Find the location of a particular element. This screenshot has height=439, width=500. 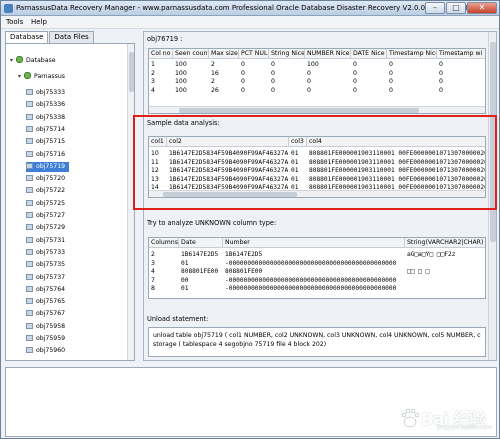

table-cell: 8 is located at coordinates (153, 288).